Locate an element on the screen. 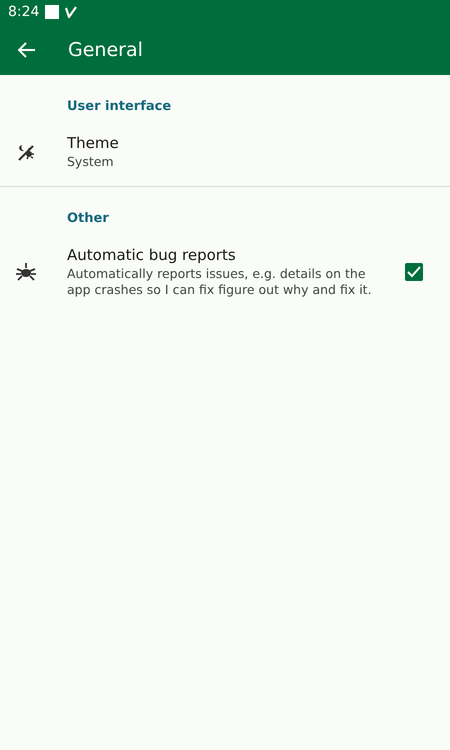 This screenshot has width=450, height=750. section-header: Other is located at coordinates (88, 218).